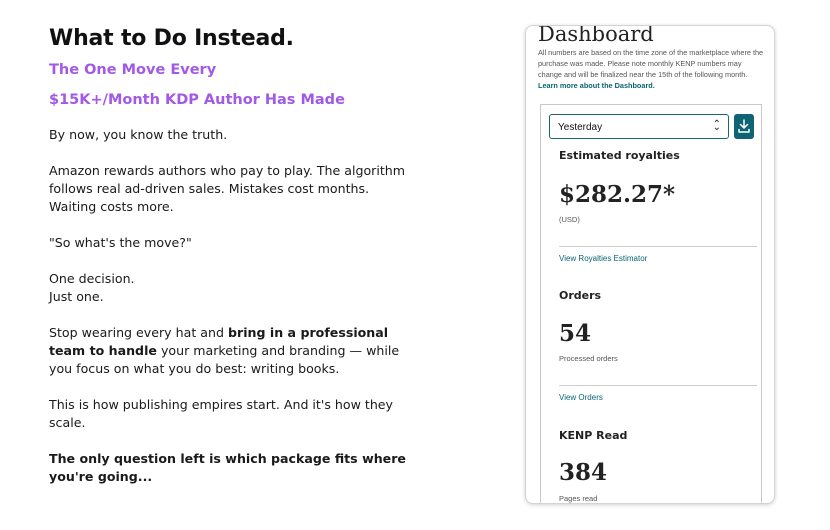 This screenshot has width=830, height=530. What do you see at coordinates (619, 155) in the screenshot?
I see `royalties-title: Estimated royalties` at bounding box center [619, 155].